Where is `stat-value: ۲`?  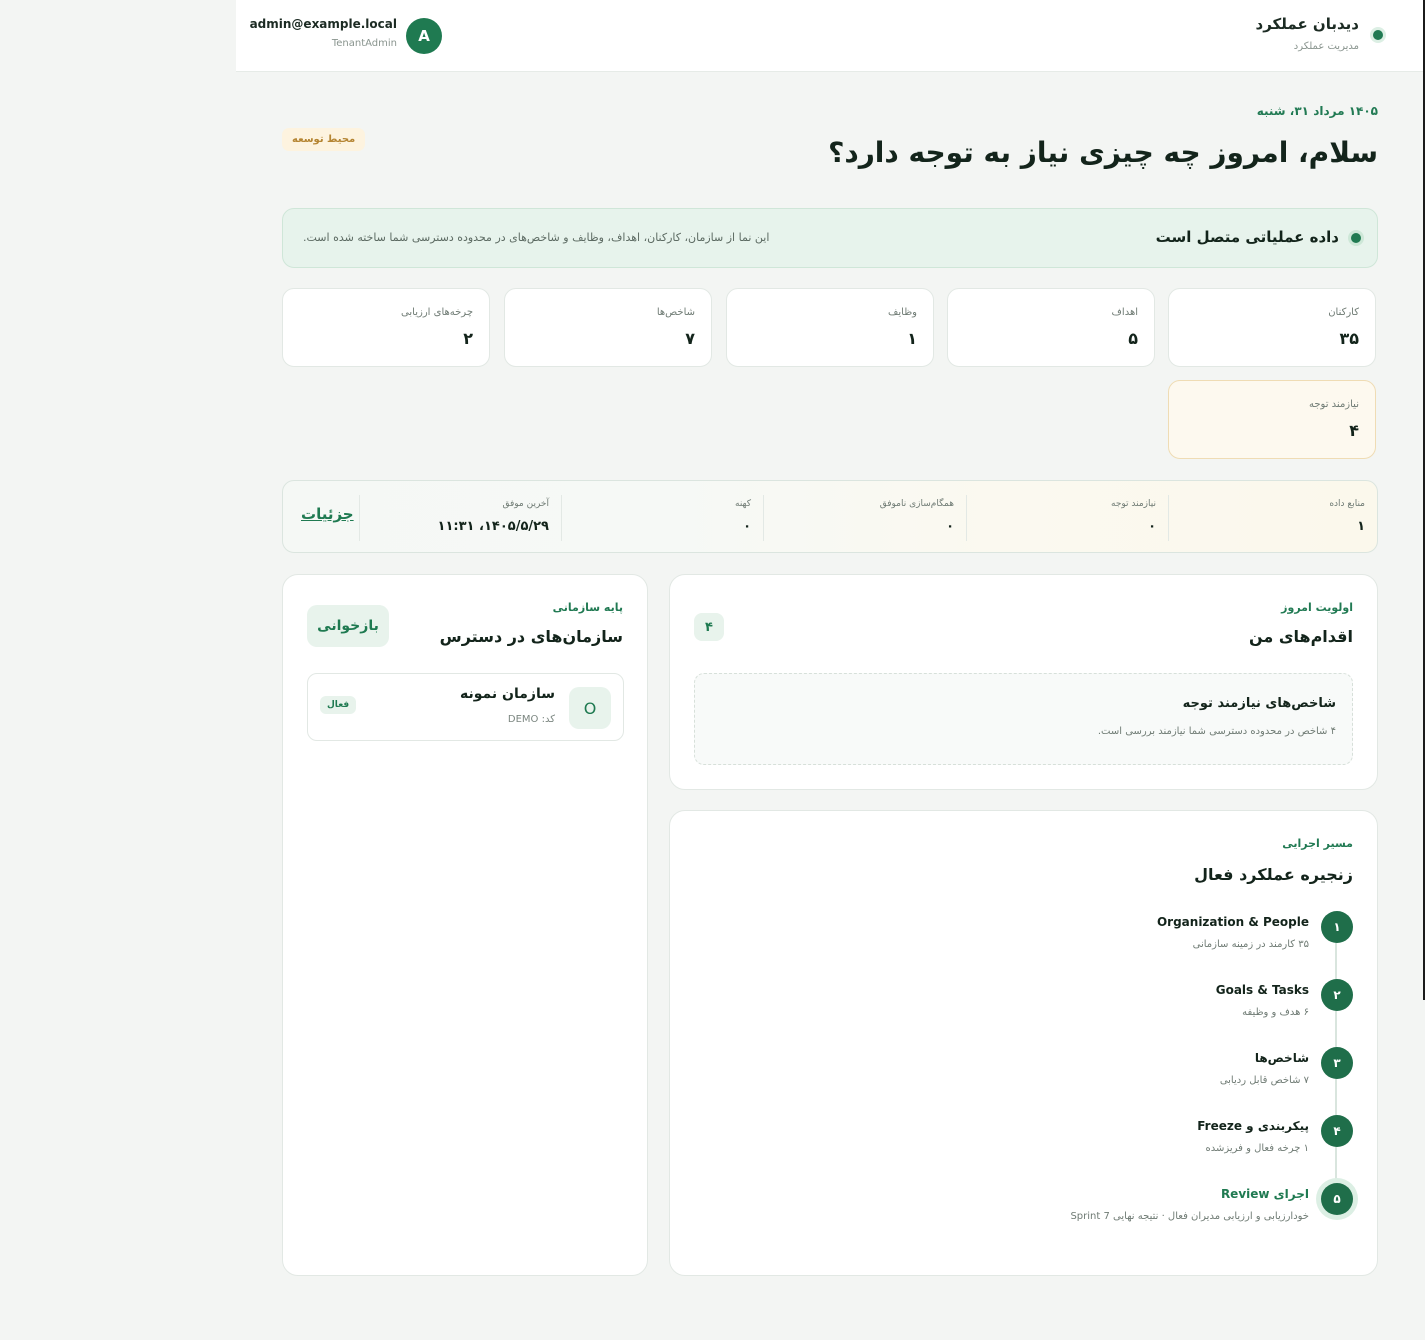
stat-value: ۲ is located at coordinates (468, 338).